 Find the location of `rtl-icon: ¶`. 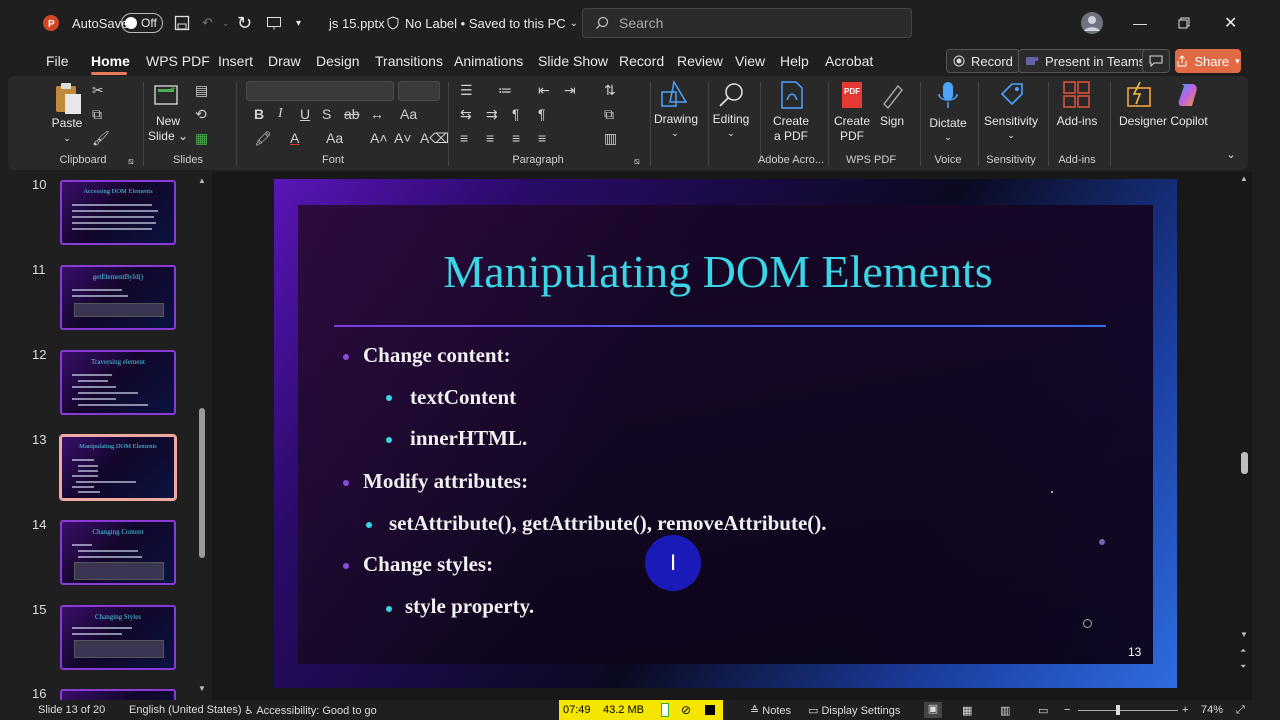

rtl-icon: ¶ is located at coordinates (516, 114).